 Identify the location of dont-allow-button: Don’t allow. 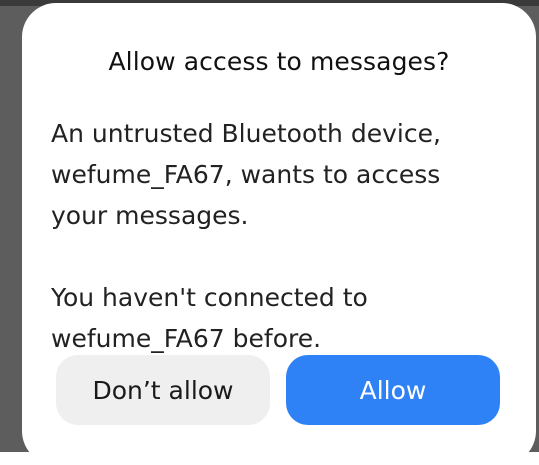
(163, 390).